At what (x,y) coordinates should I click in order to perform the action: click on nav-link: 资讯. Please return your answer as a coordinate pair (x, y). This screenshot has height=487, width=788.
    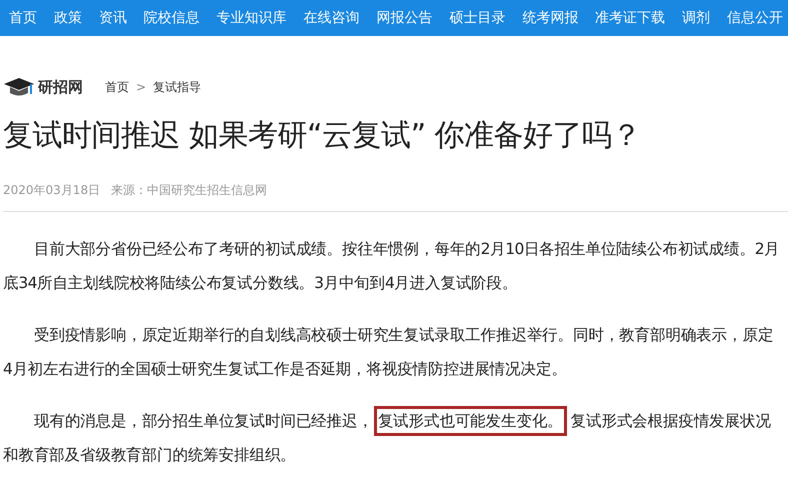
    Looking at the image, I should click on (112, 18).